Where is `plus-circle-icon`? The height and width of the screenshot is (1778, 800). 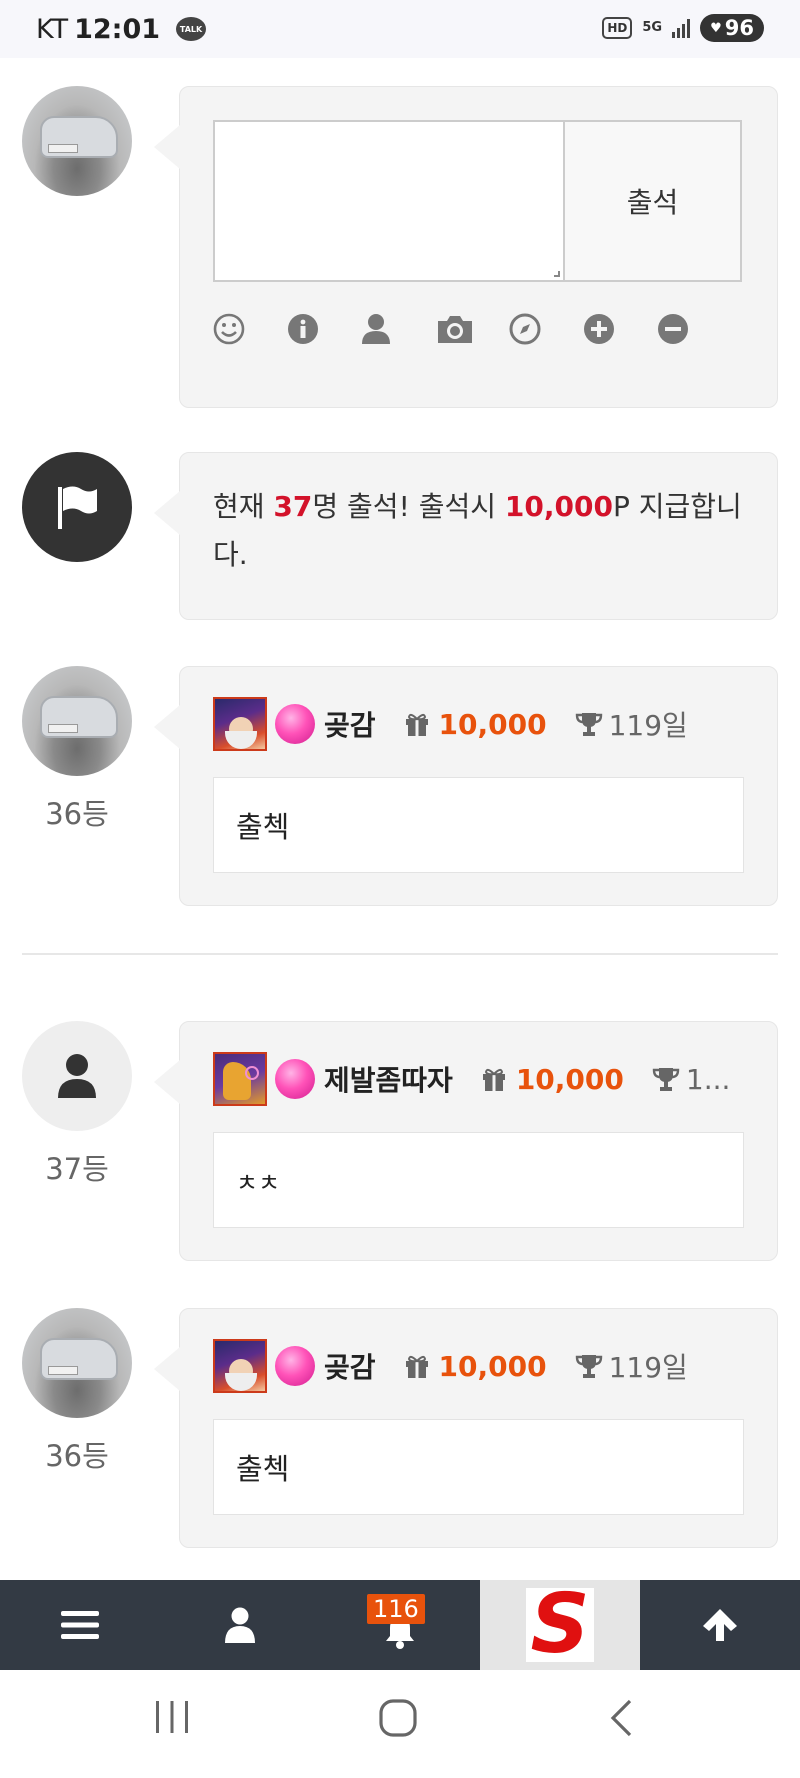 plus-circle-icon is located at coordinates (620, 329).